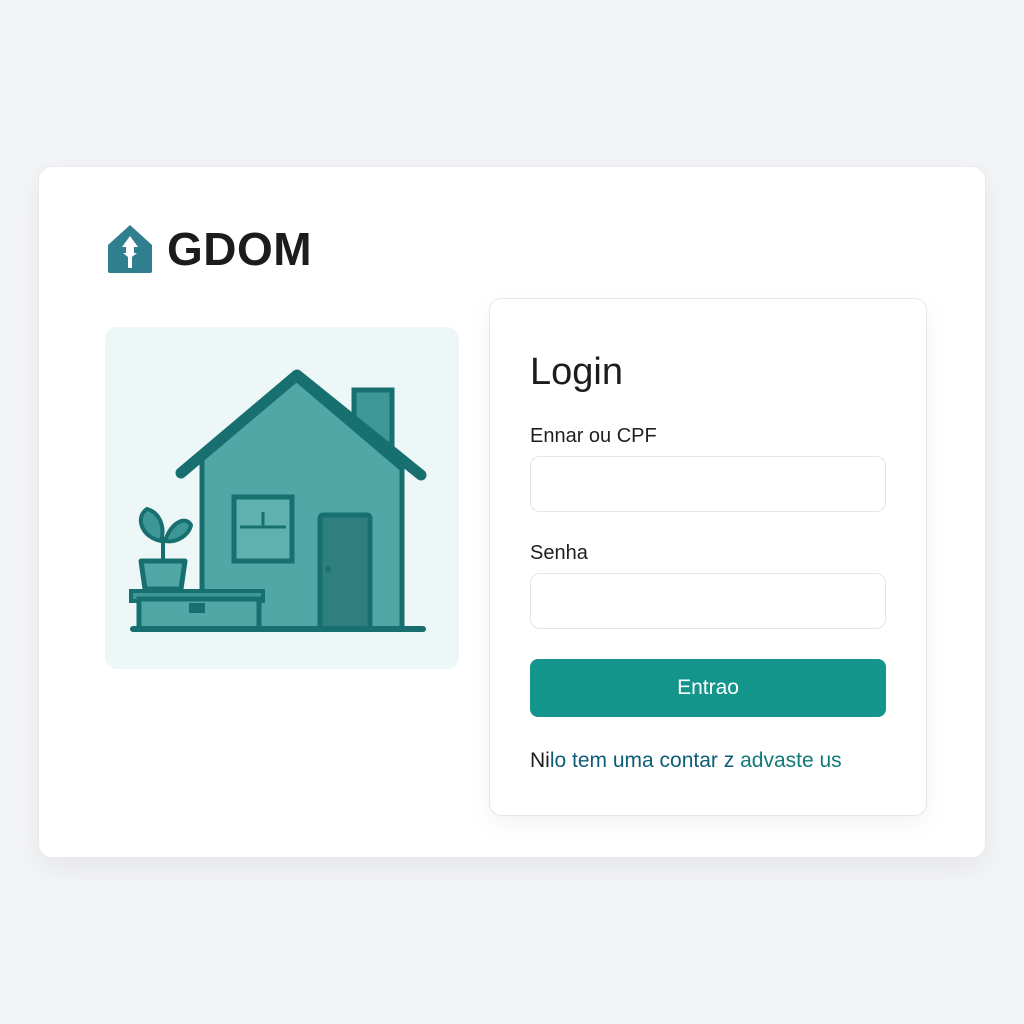 This screenshot has width=1024, height=1024. What do you see at coordinates (708, 601) in the screenshot?
I see `password-input` at bounding box center [708, 601].